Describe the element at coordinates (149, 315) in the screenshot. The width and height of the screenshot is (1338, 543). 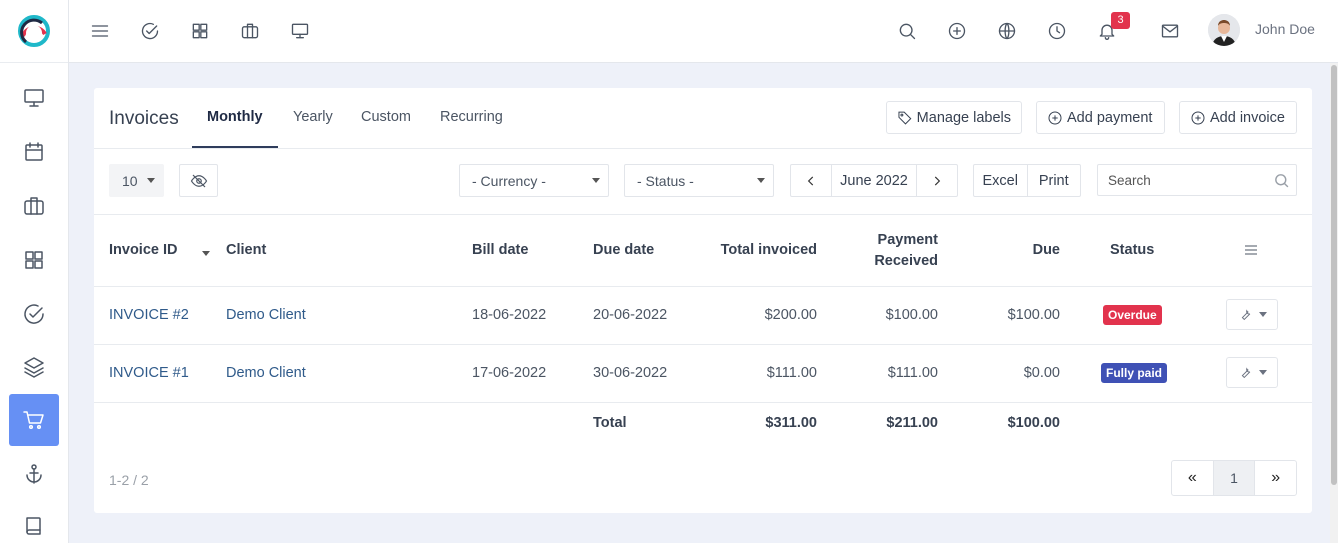
I see `invoice-id-link: INVOICE #2` at that location.